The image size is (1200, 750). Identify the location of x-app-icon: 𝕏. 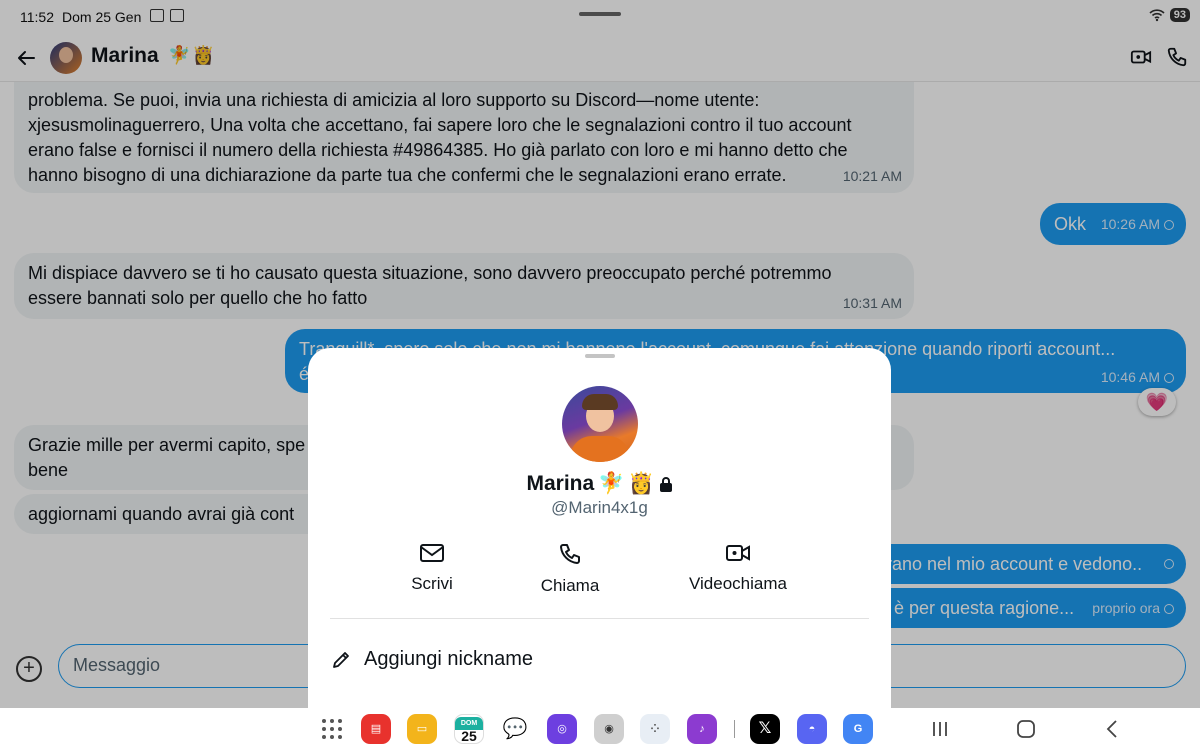
(765, 729).